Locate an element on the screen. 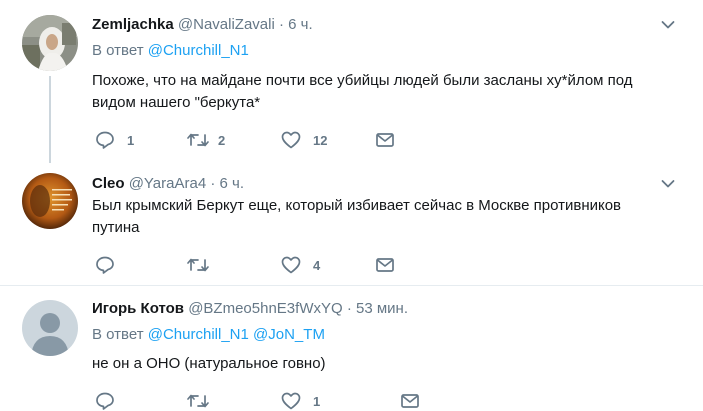  retweet-button: 2 is located at coordinates (205, 140).